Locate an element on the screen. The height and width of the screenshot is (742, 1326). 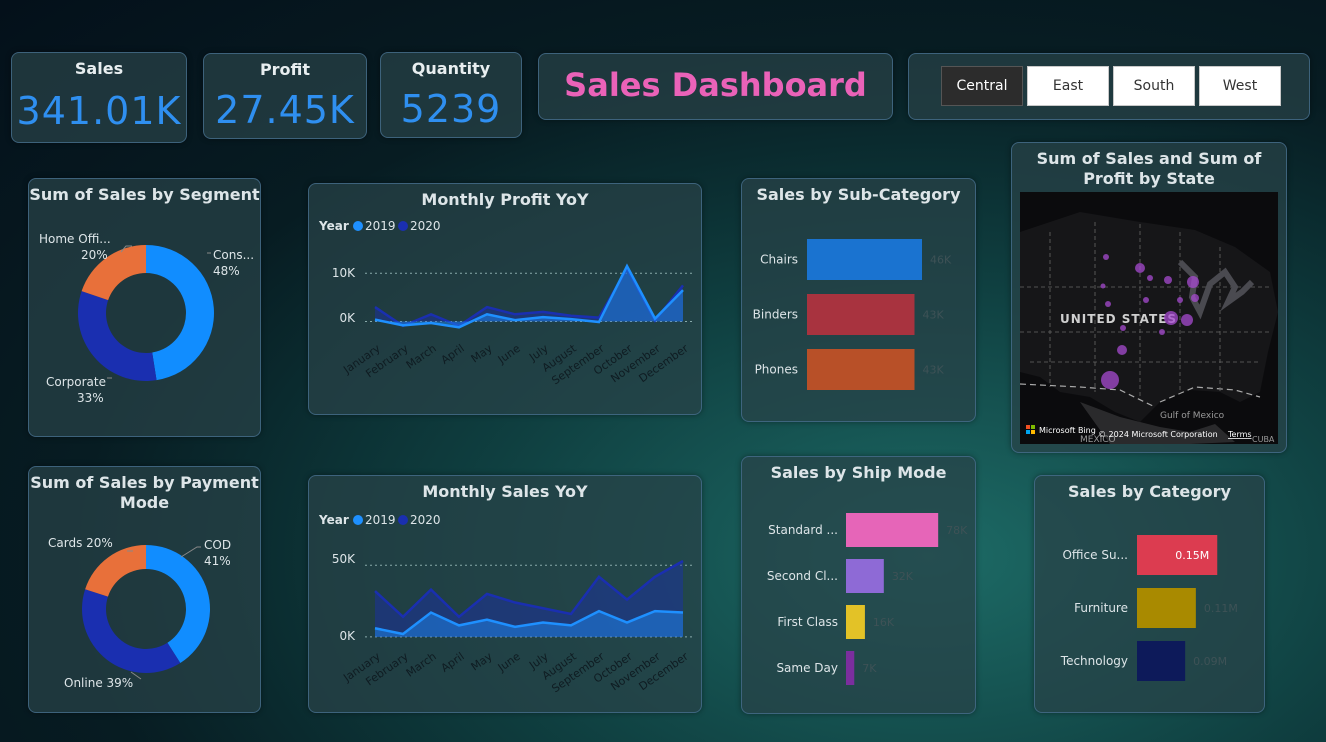
kpi-quantity-card: Quantity 5239 is located at coordinates (451, 95).